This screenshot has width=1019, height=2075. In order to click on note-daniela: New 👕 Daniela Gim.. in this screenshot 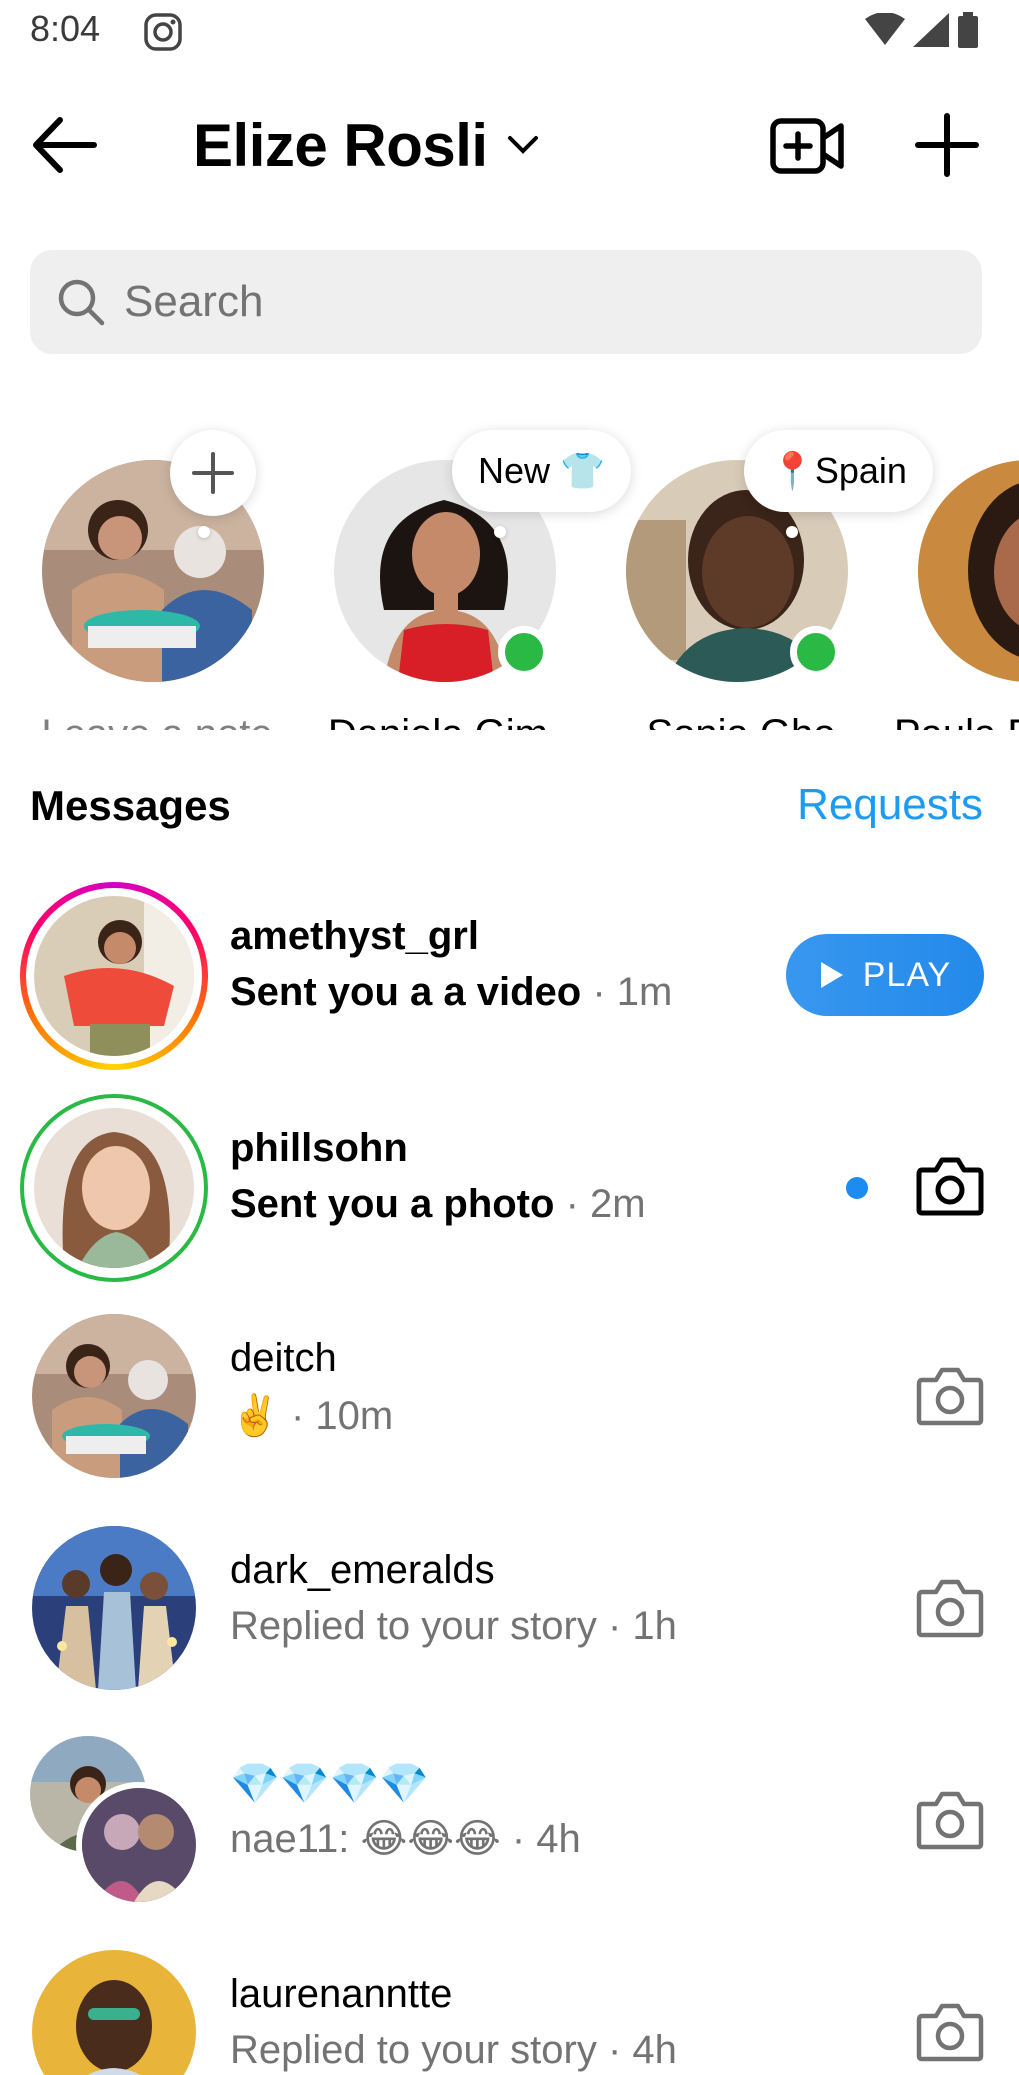, I will do `click(466, 580)`.